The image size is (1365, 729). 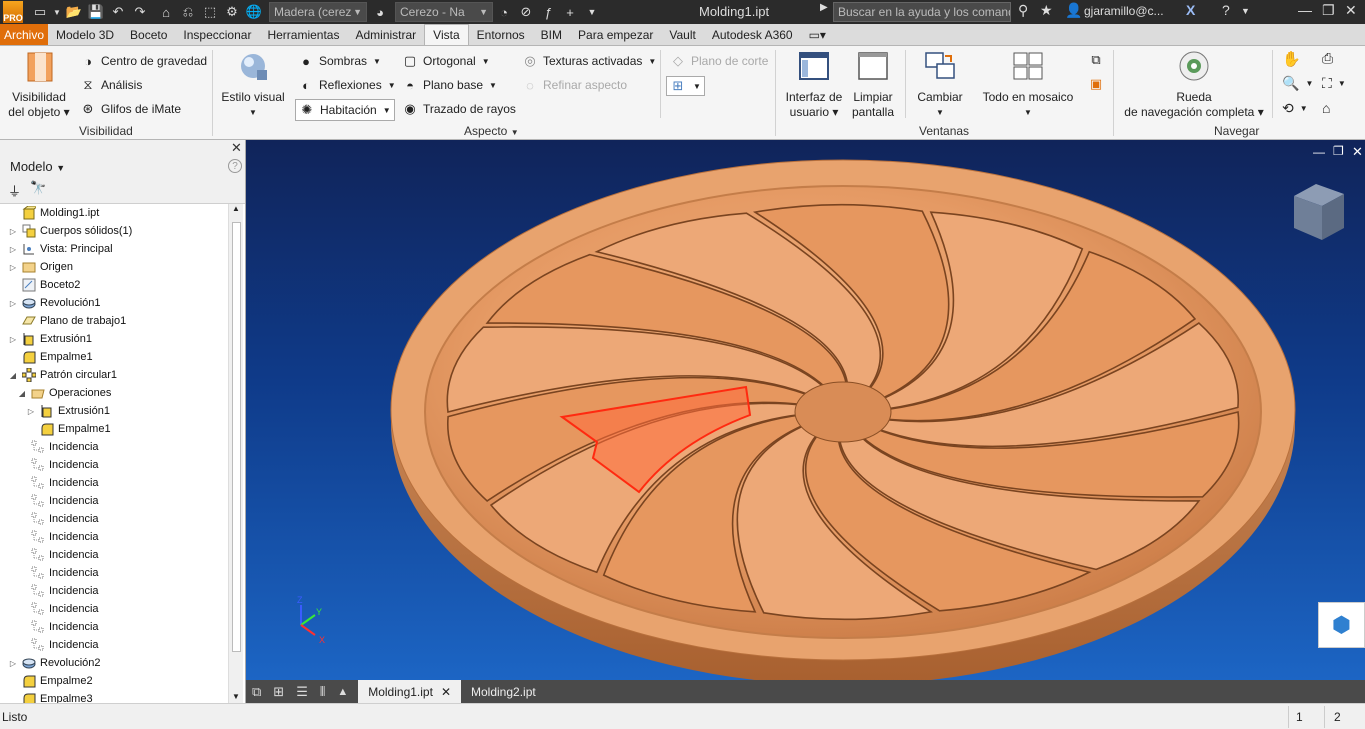 I want to click on material-select: Madera (cereza)▼, so click(x=318, y=12).